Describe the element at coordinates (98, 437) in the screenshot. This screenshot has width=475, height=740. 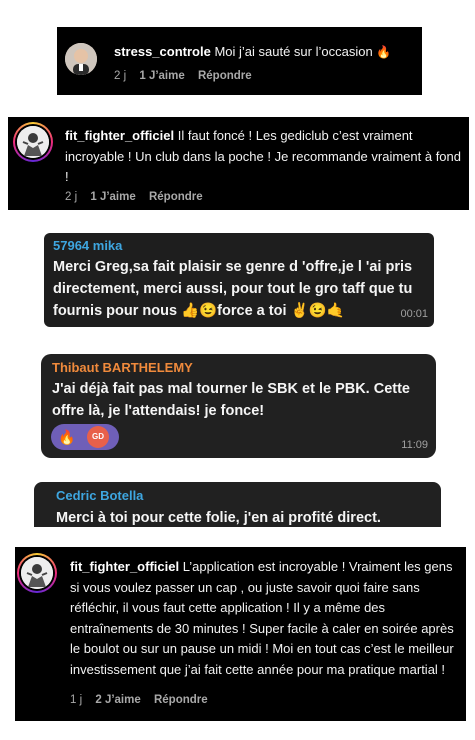
I see `reactor-avatar: GD` at that location.